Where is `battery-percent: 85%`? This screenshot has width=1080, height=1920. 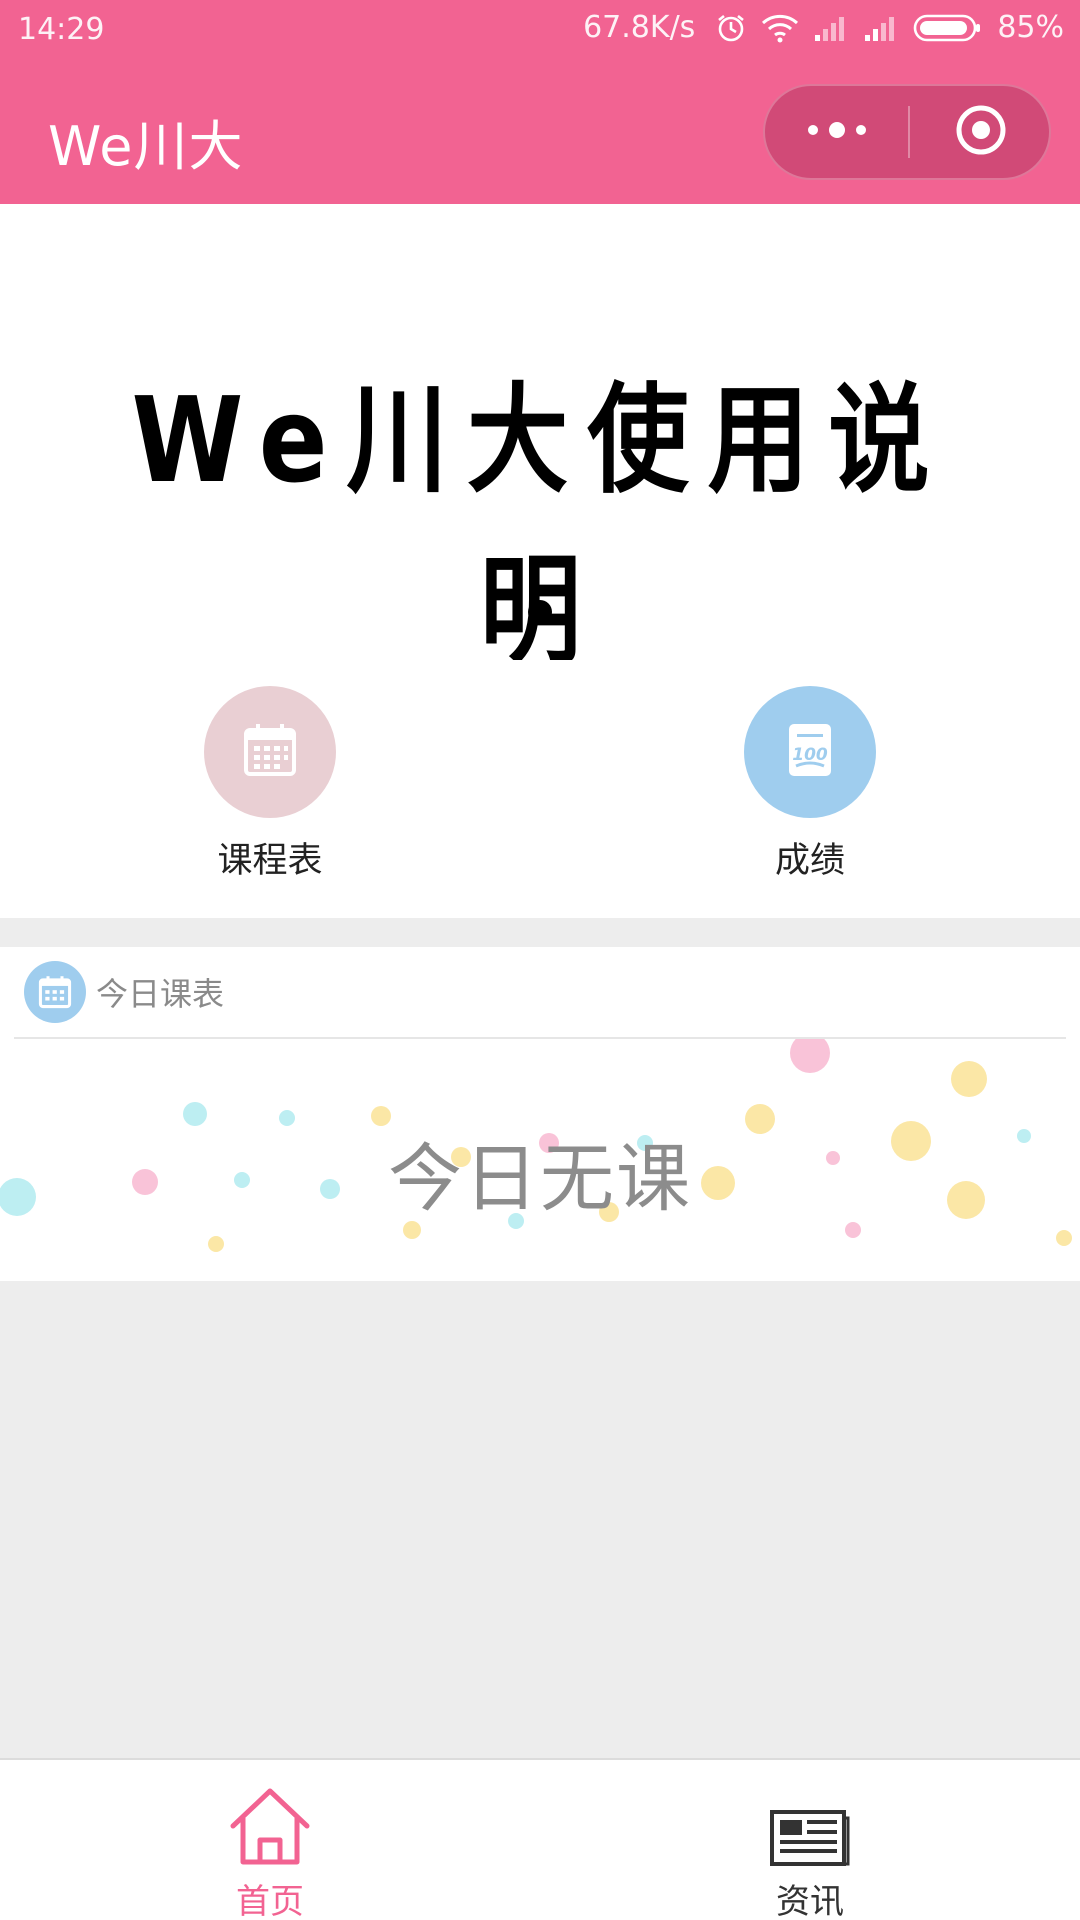
battery-percent: 85% is located at coordinates (1030, 27).